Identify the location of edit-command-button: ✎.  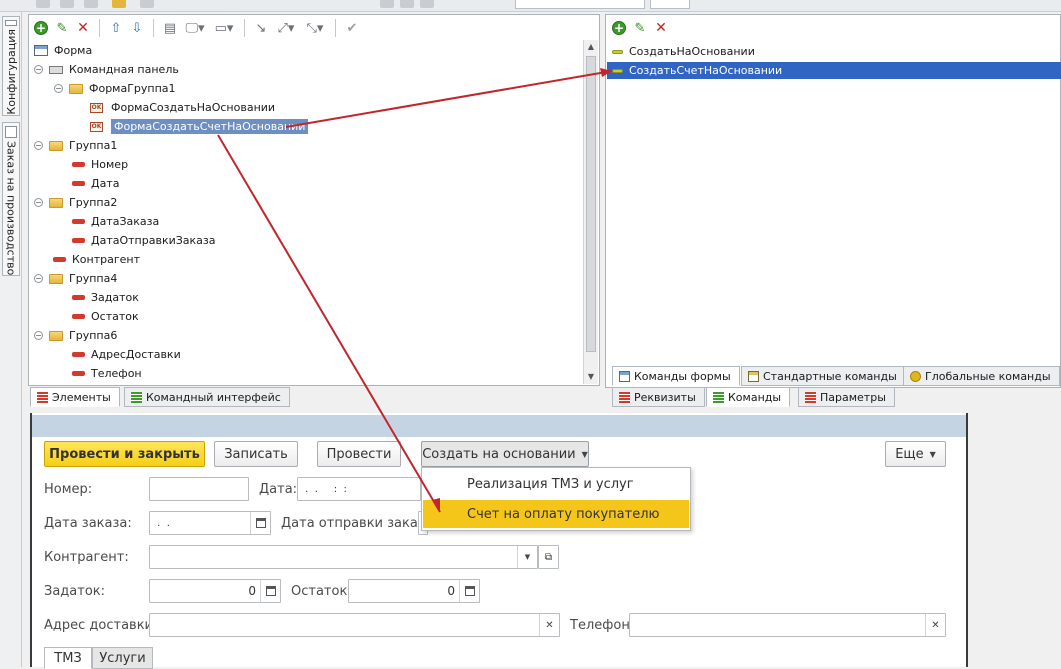
(640, 28).